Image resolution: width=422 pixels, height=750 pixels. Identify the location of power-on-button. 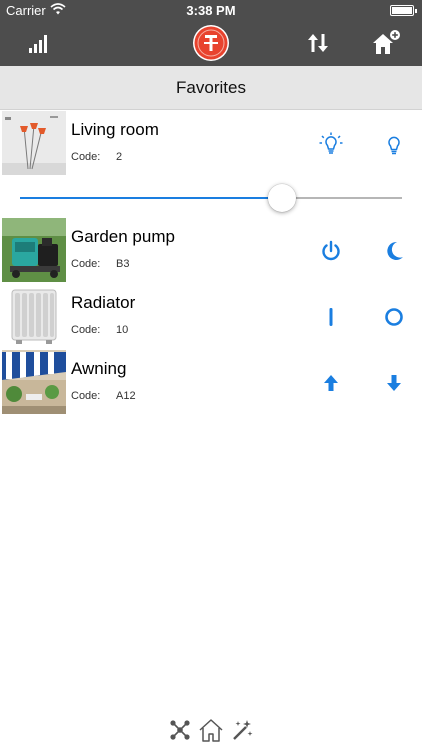
(331, 251).